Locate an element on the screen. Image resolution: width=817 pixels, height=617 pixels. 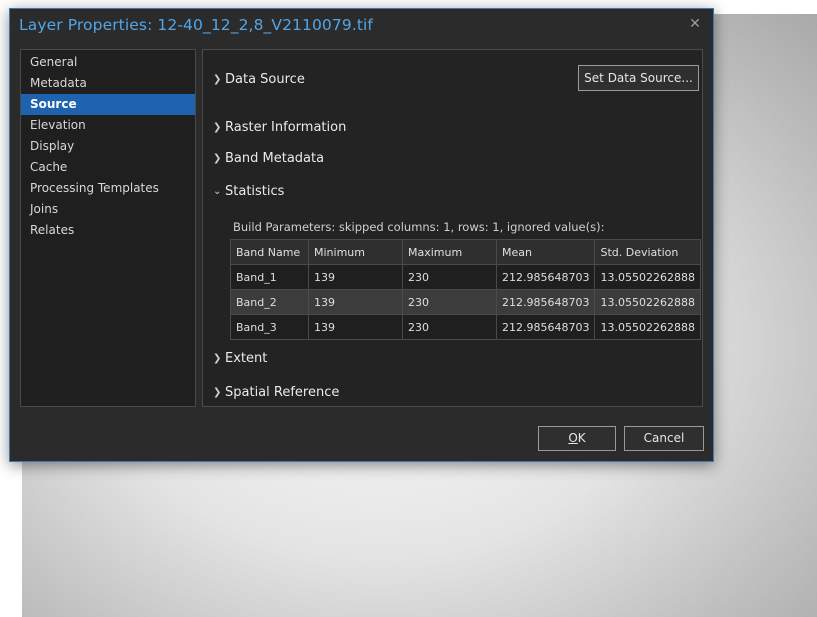
nav-item-metadata: Metadata is located at coordinates (108, 83).